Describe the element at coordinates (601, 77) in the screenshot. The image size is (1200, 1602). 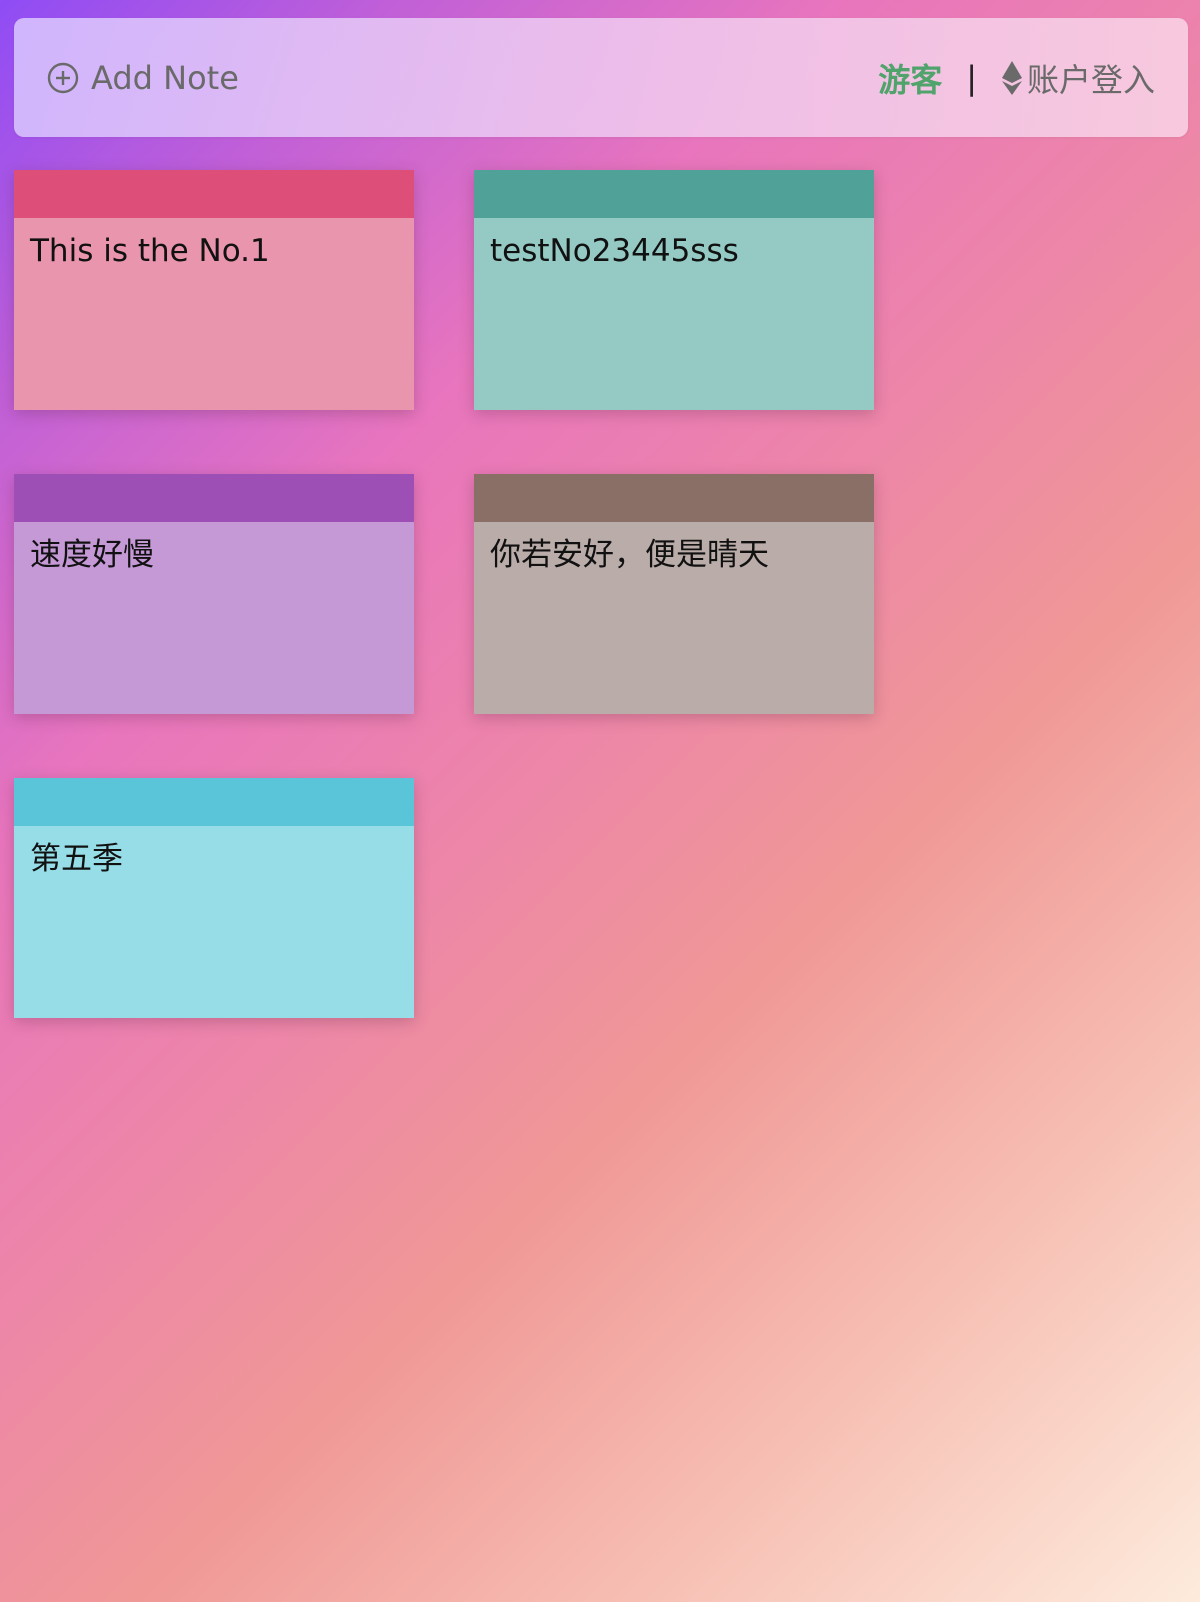
I see `top-toolbar: Add Note 游客 | 账户登入` at that location.